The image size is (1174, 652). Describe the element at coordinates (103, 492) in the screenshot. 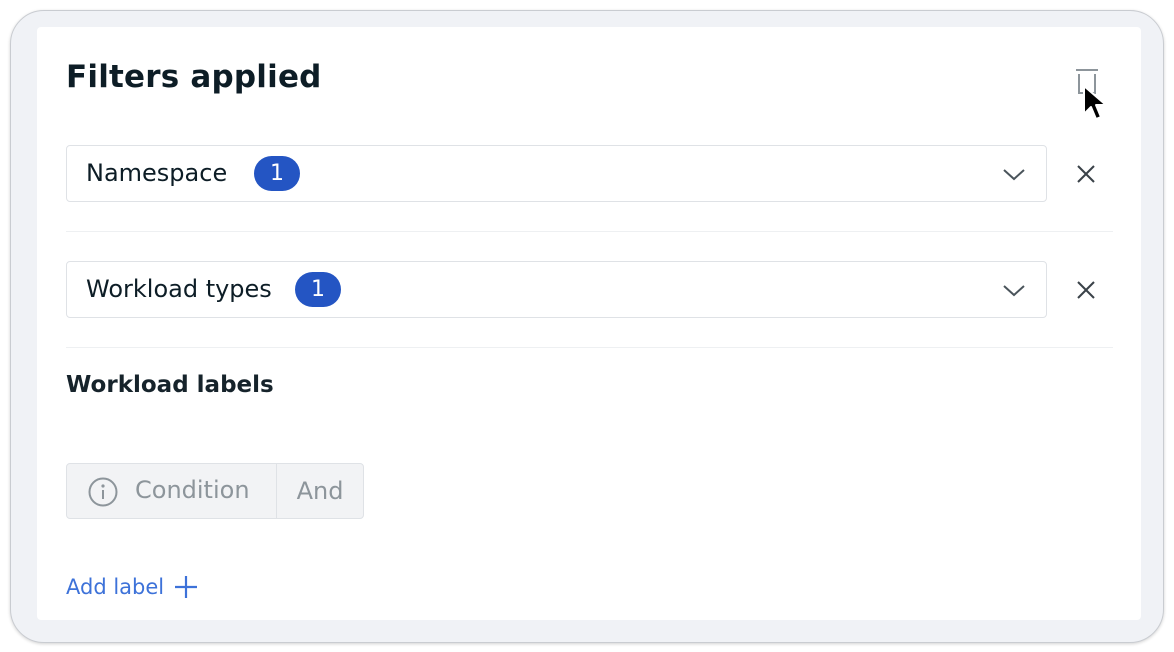

I see `info-icon` at that location.